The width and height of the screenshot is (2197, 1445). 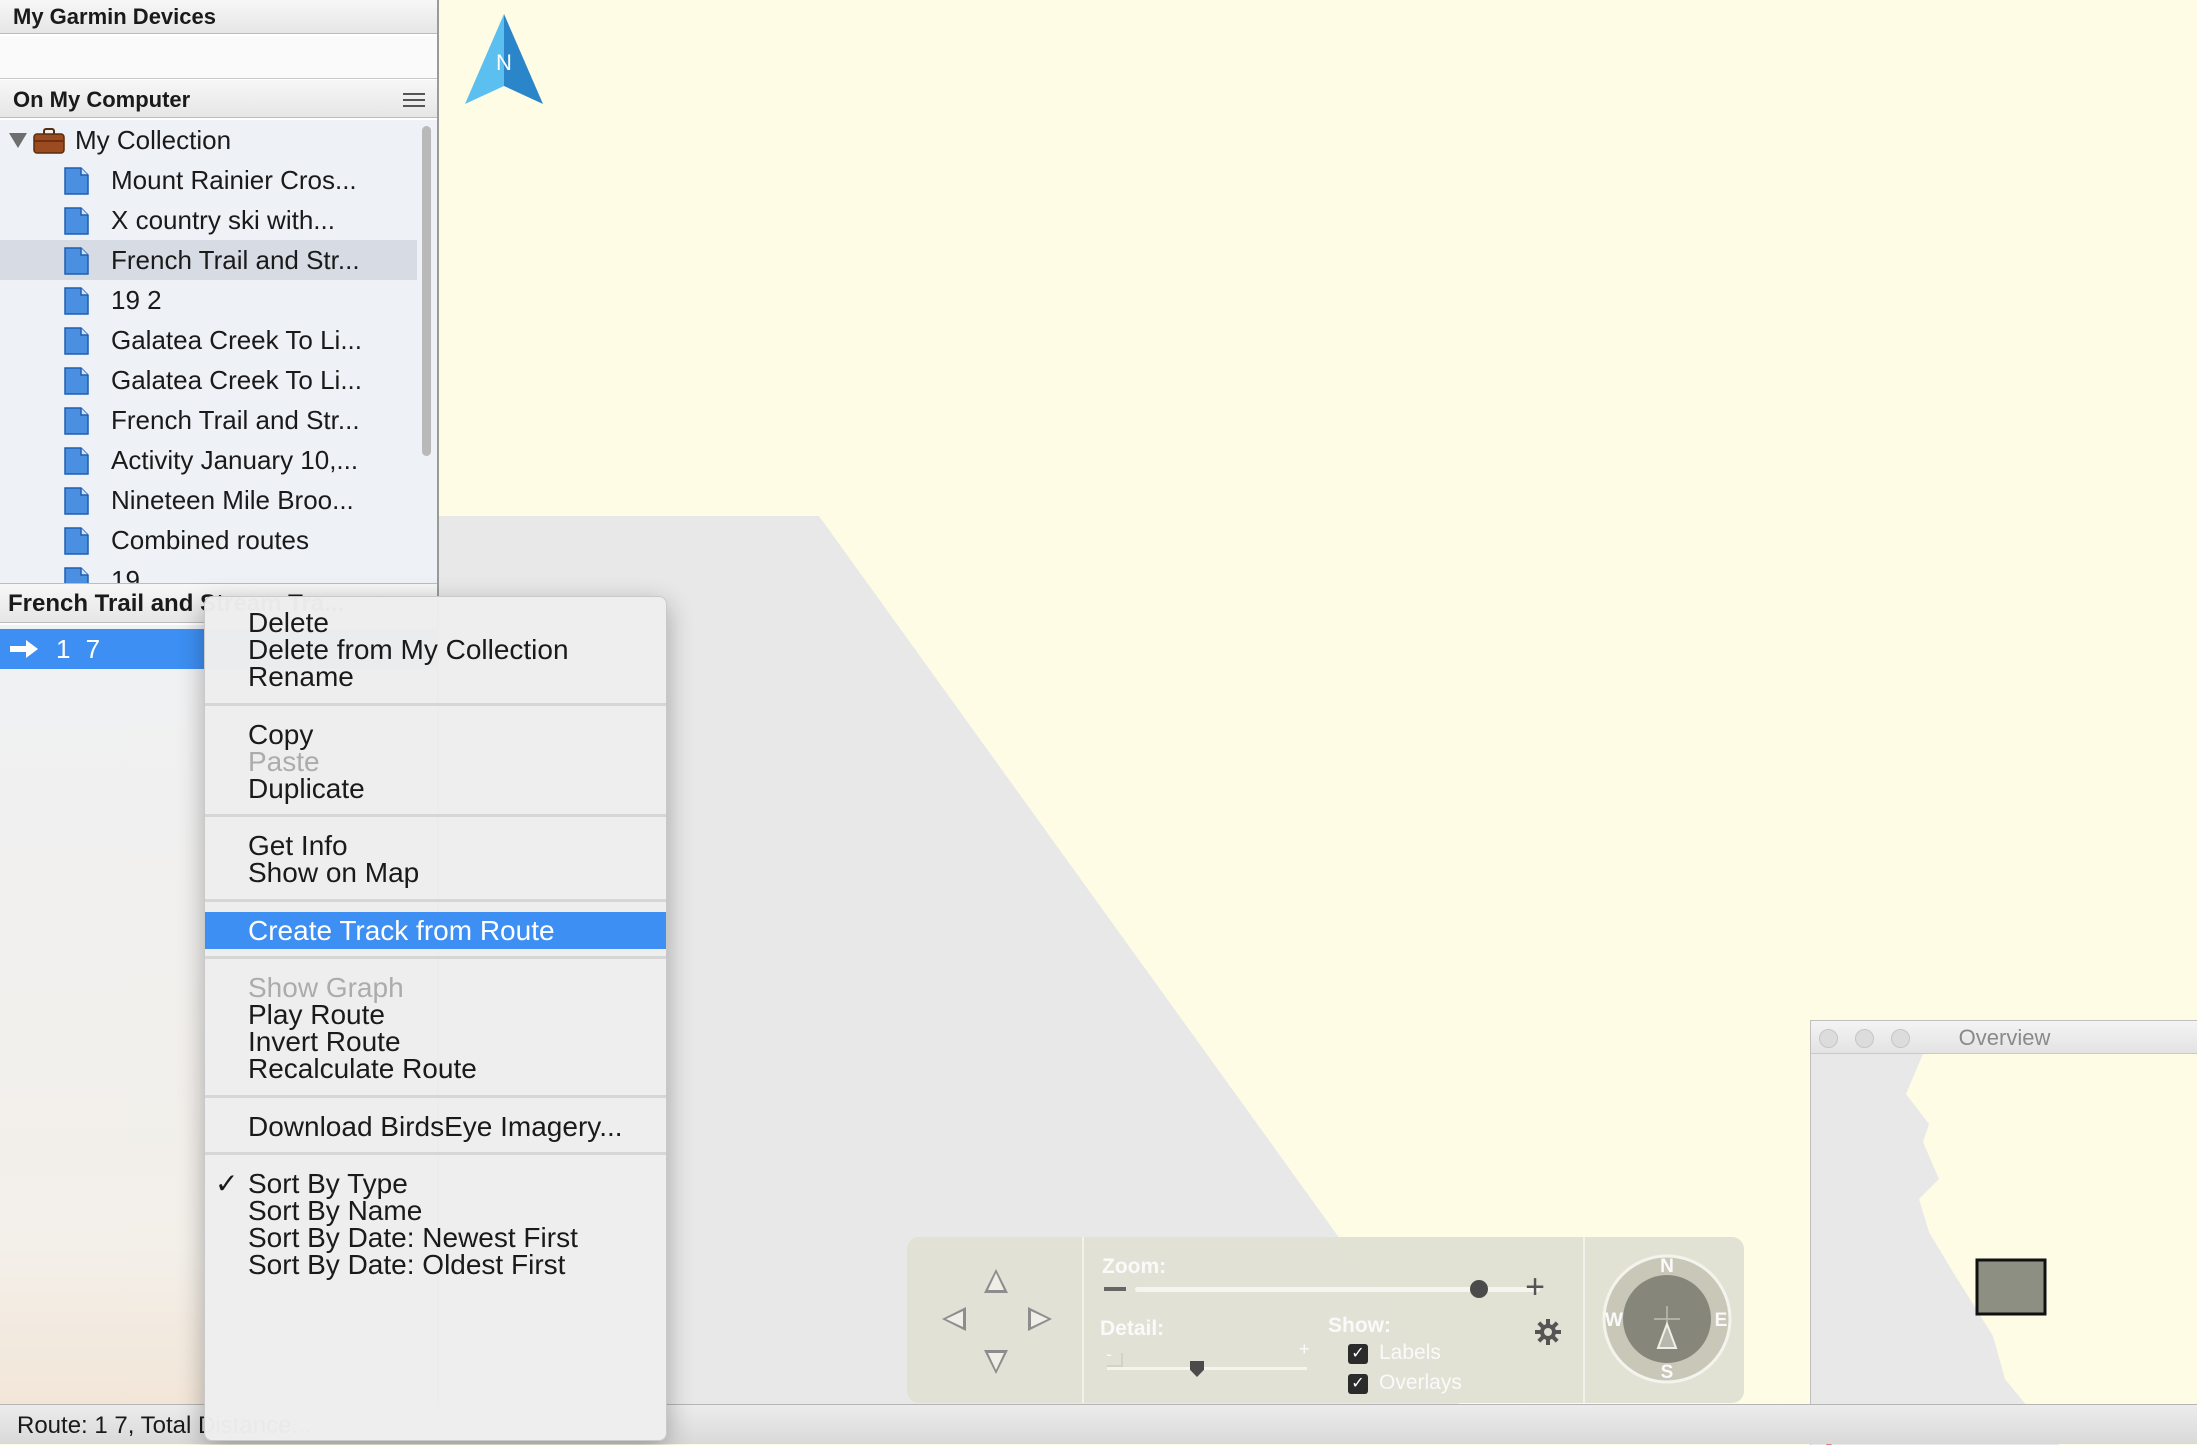 What do you see at coordinates (1132, 1328) in the screenshot?
I see `detail-label: Detail:` at bounding box center [1132, 1328].